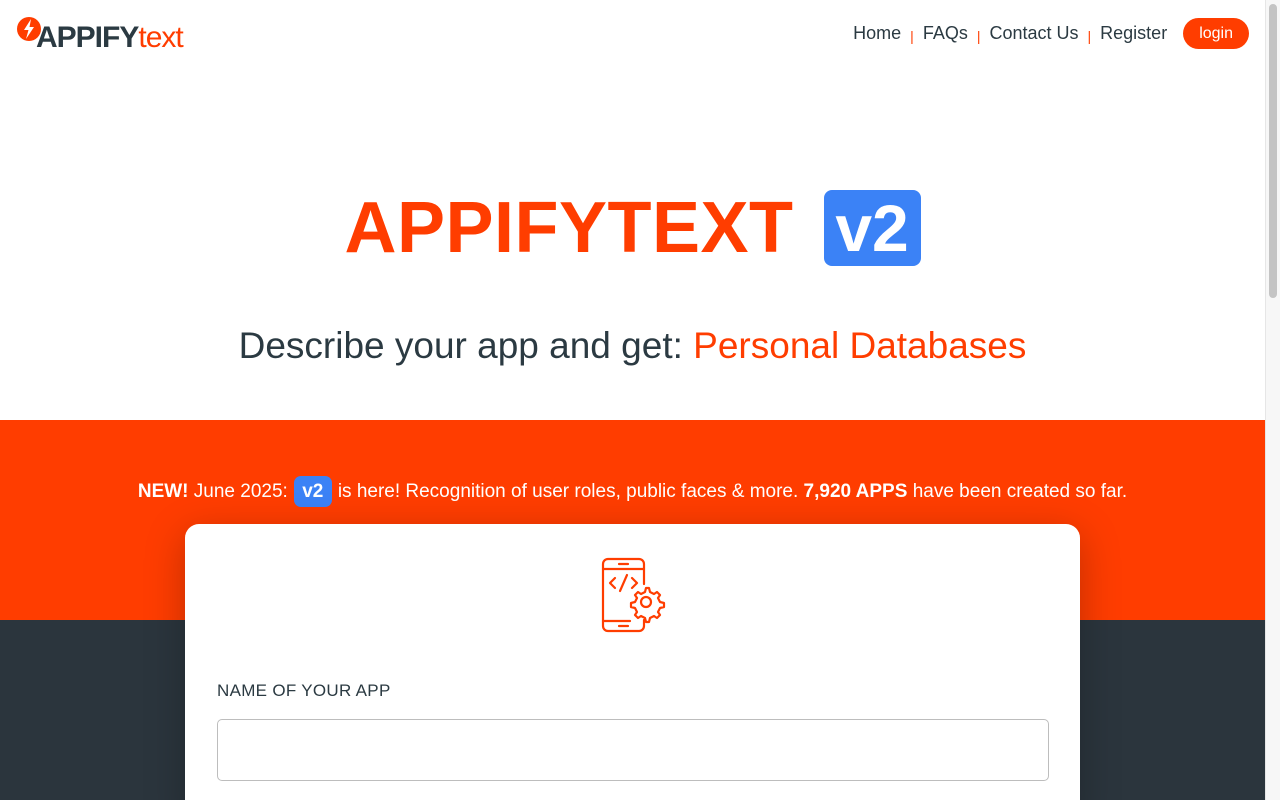  I want to click on nav-register: Register, so click(1133, 33).